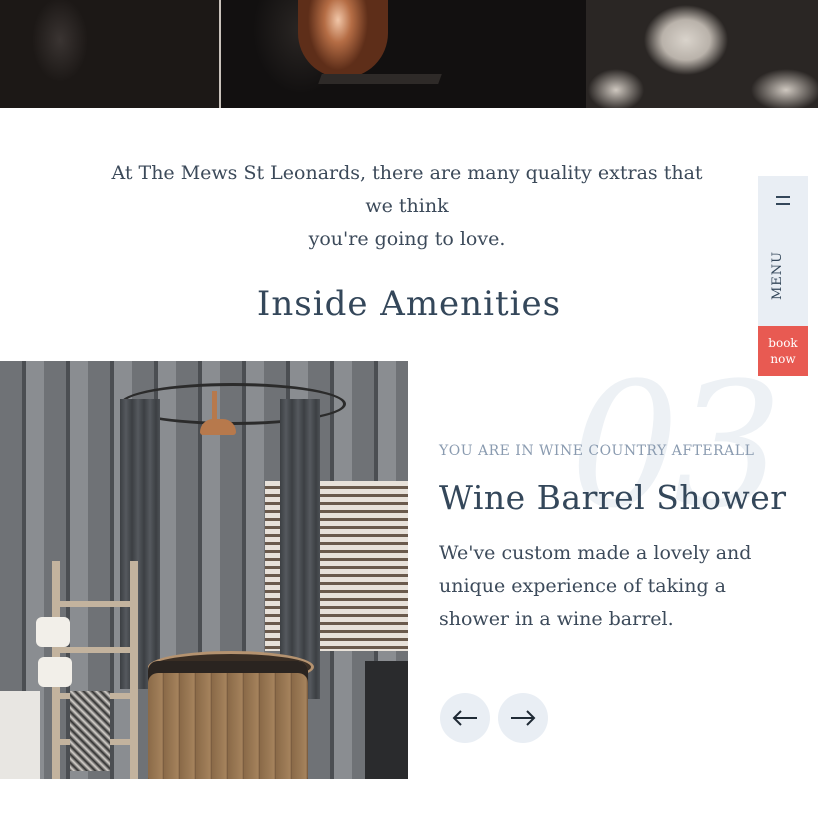  I want to click on hero-panel-center, so click(403, 54).